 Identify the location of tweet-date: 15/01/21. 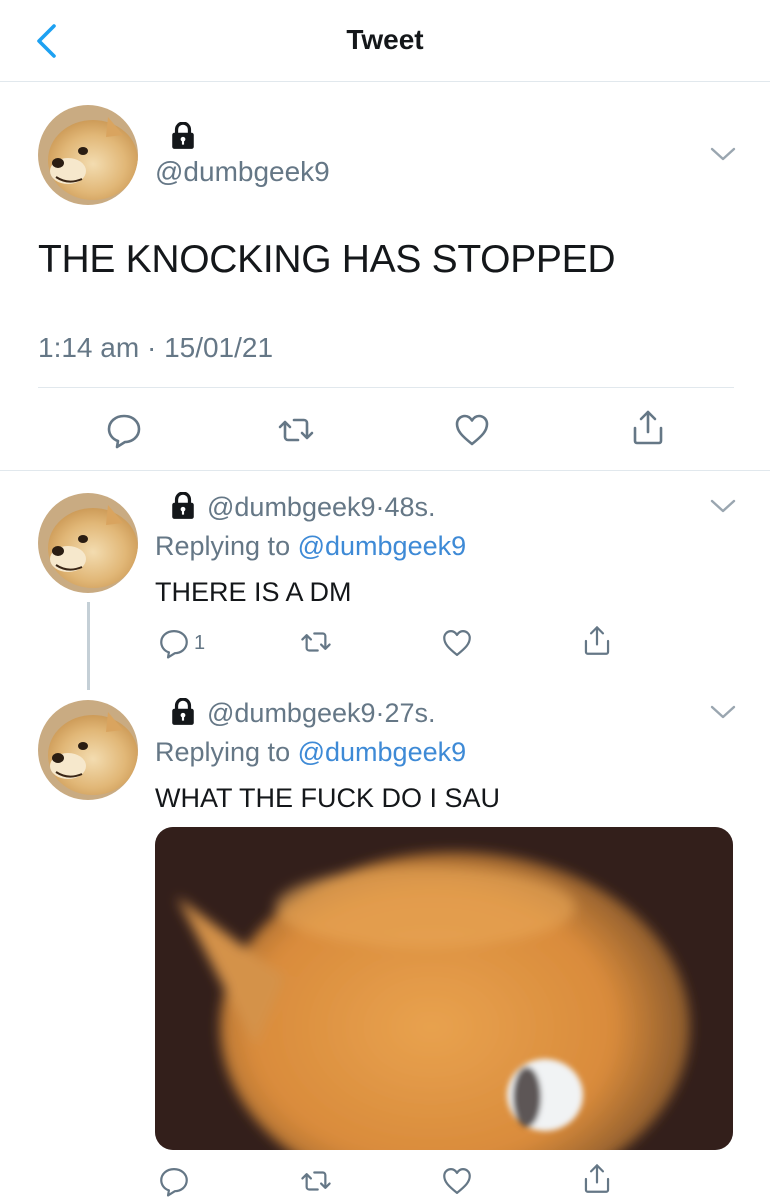
(219, 347).